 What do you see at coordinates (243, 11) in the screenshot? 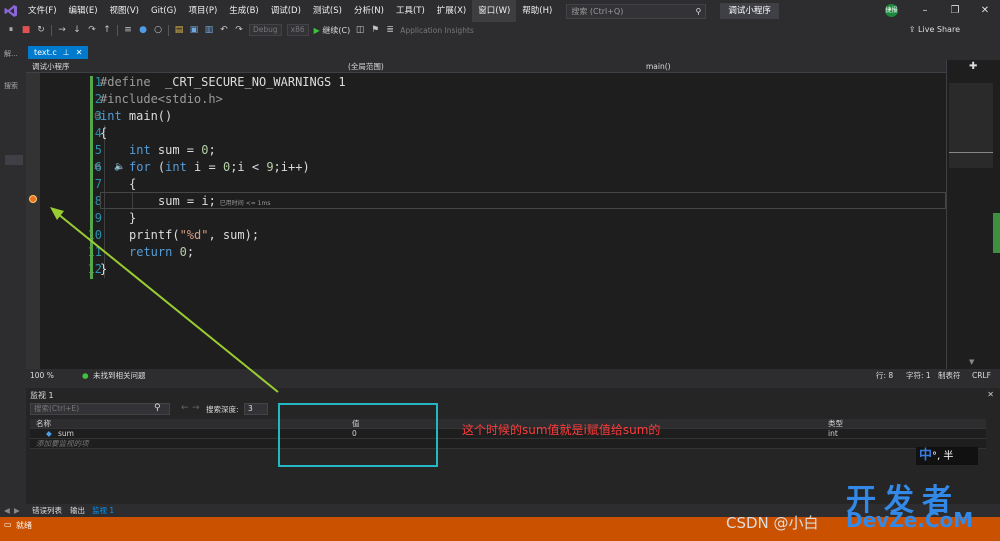
I see `menu-build: 生成(B)` at bounding box center [243, 11].